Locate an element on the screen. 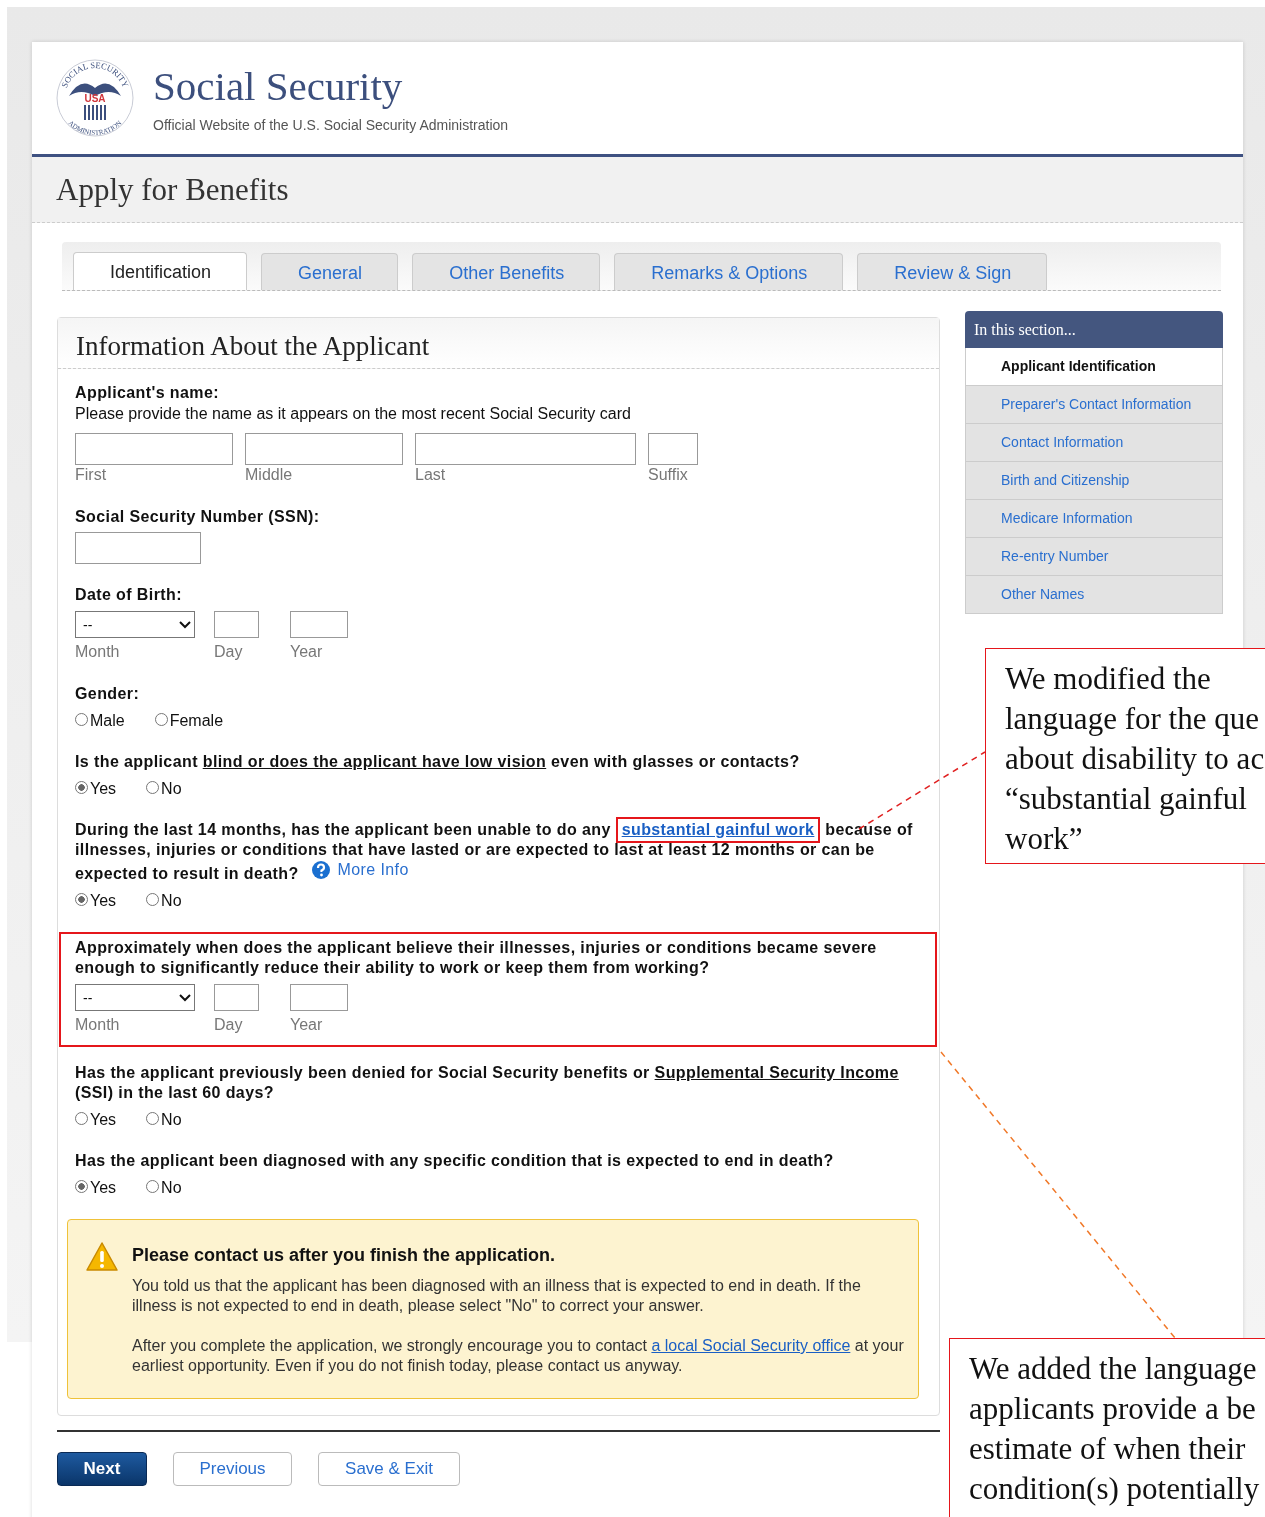  glossary-link: blind or does the applicant have low vision is located at coordinates (374, 761).